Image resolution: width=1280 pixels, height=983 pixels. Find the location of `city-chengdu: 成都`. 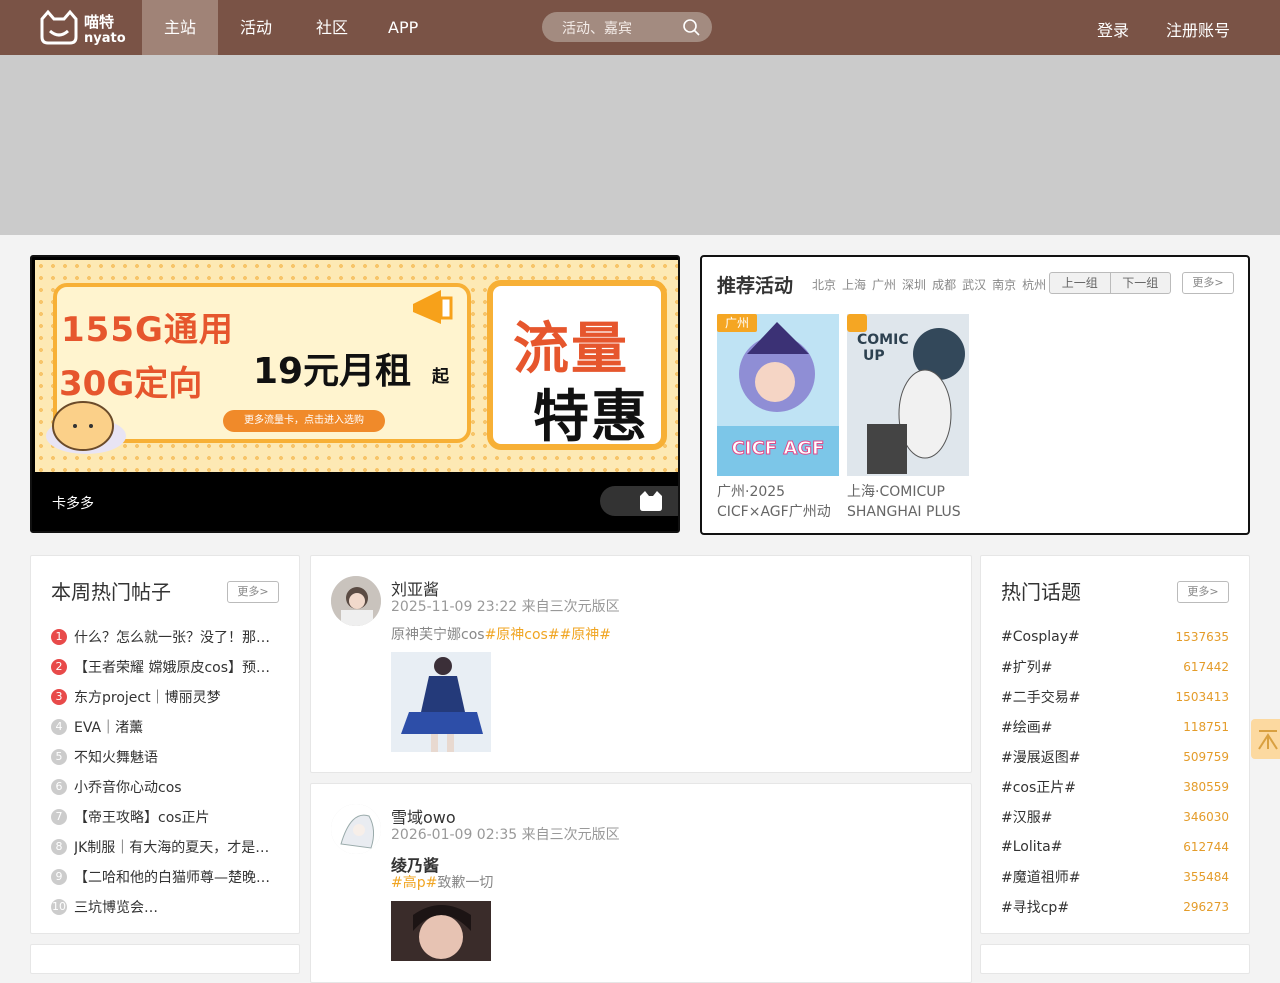

city-chengdu: 成都 is located at coordinates (944, 284).